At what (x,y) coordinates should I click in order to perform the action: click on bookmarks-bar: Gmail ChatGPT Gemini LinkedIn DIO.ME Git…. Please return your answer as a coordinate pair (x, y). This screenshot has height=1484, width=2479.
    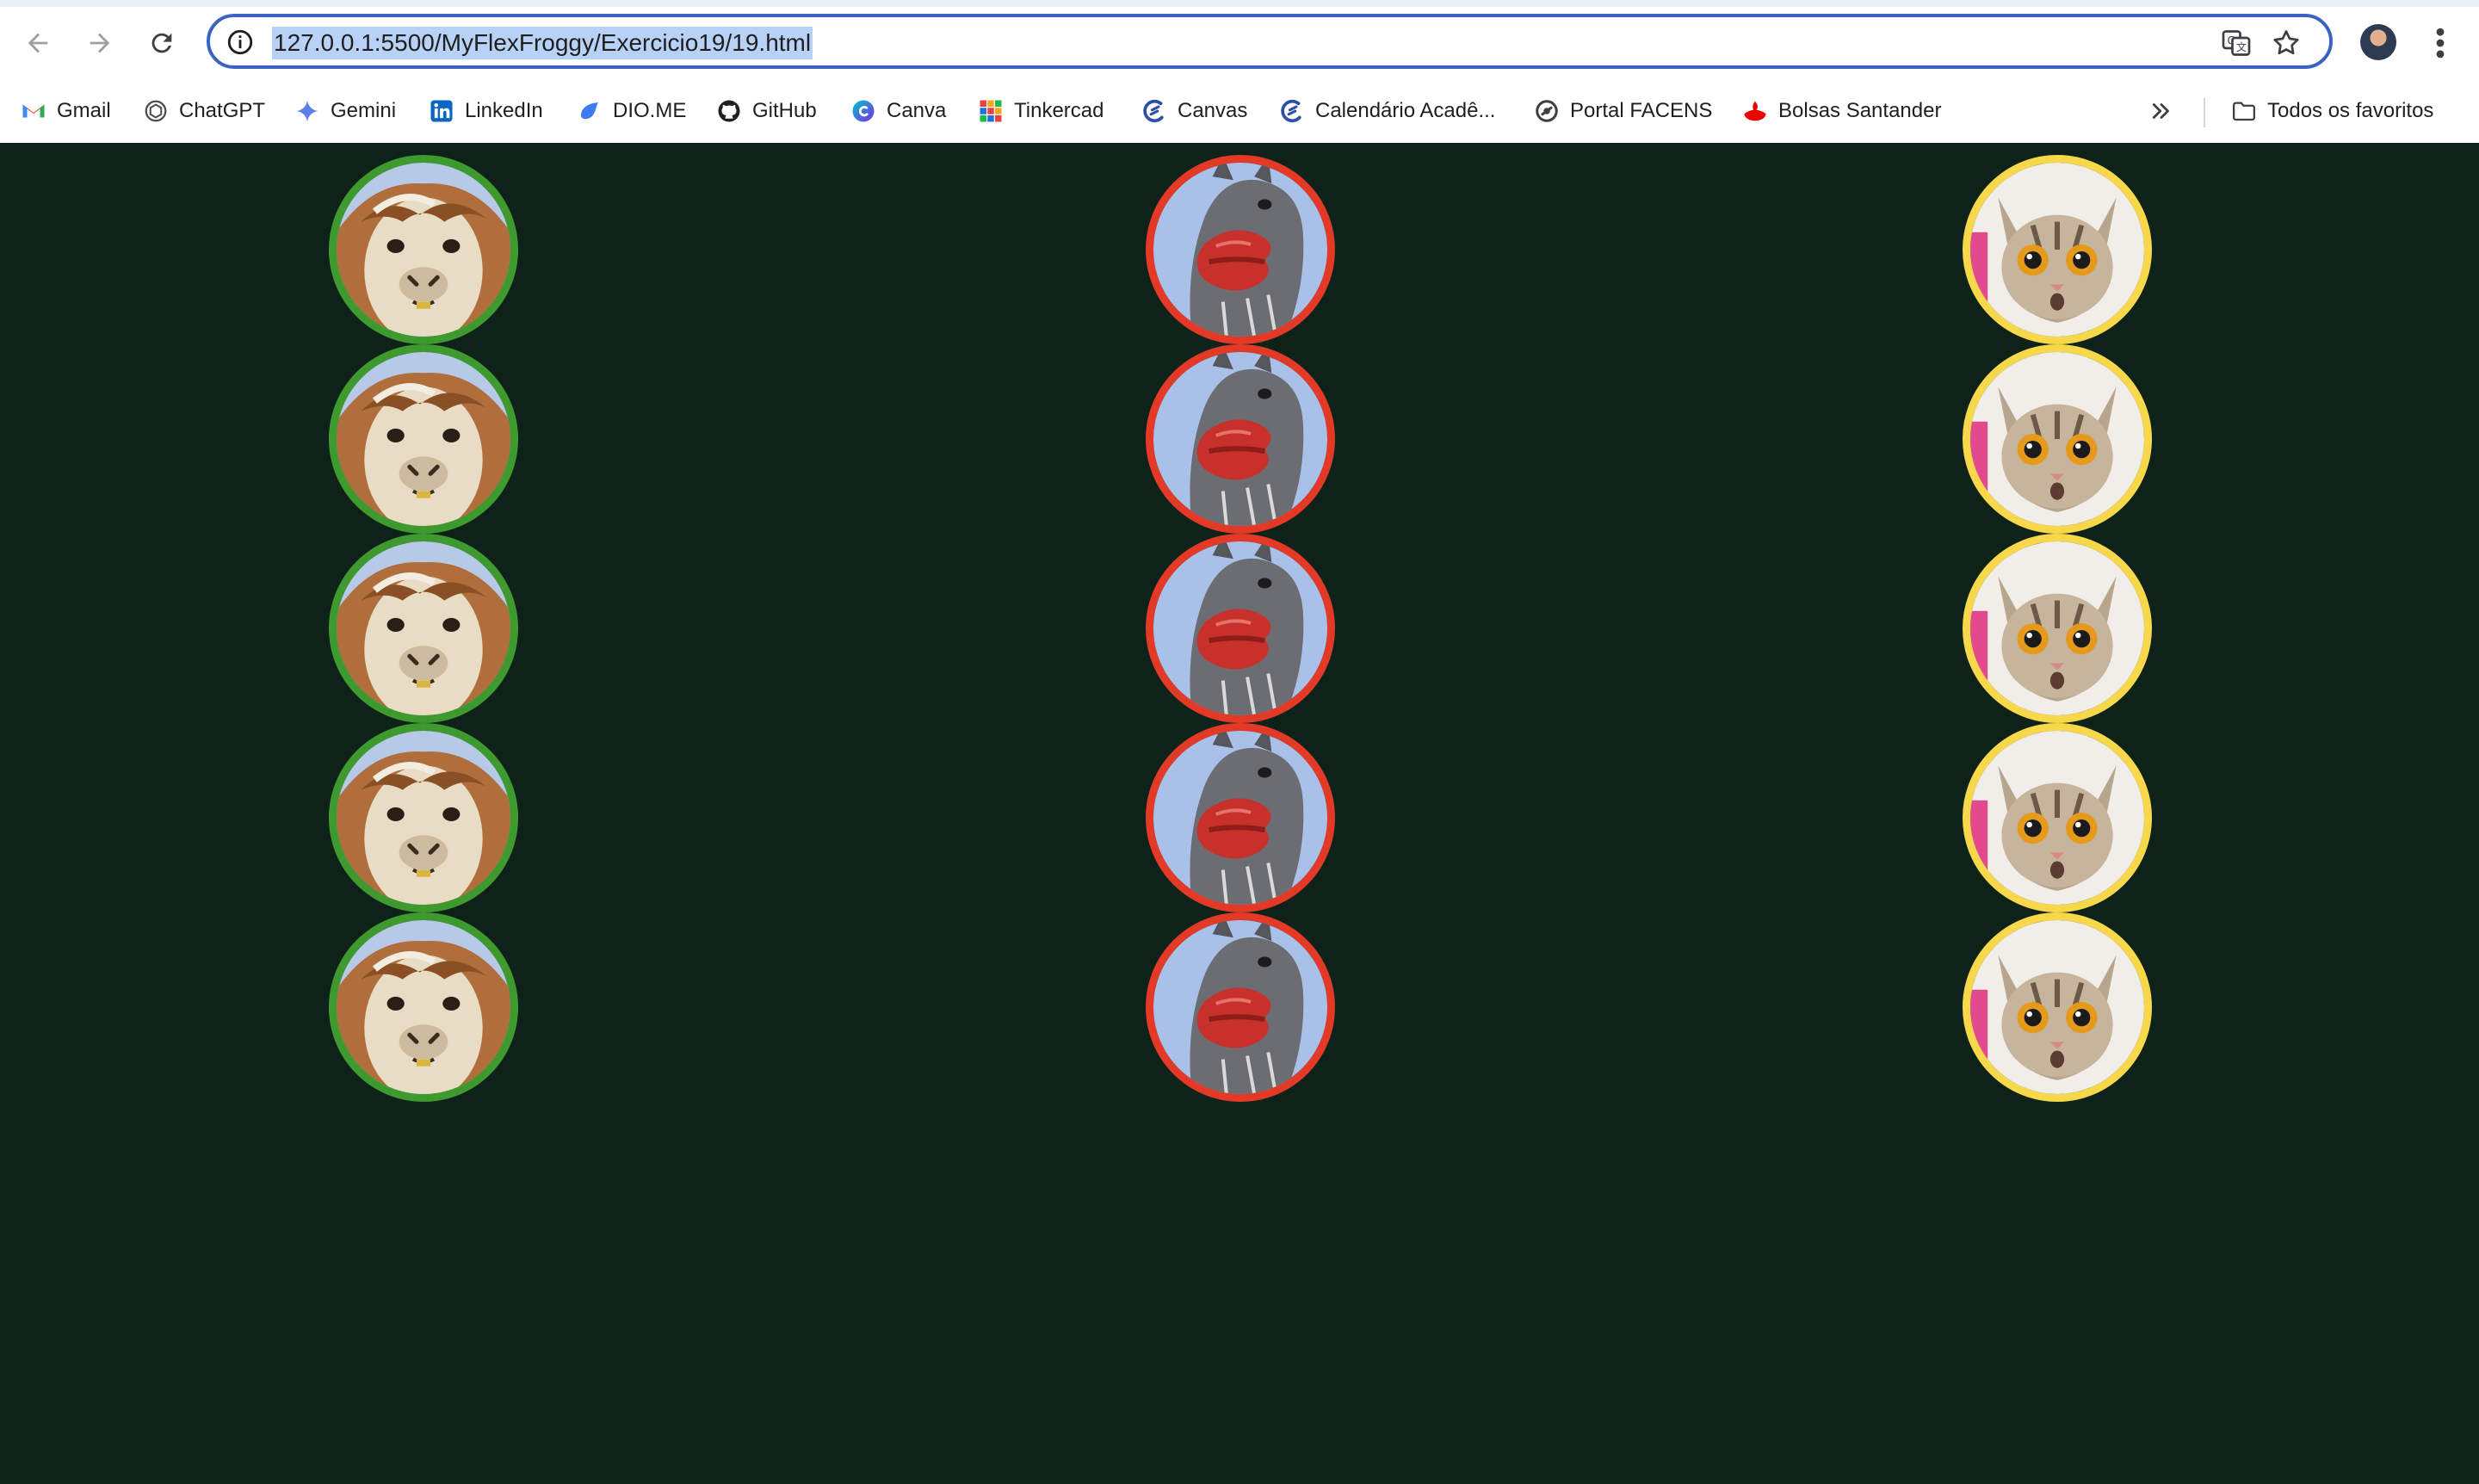
    Looking at the image, I should click on (1239, 111).